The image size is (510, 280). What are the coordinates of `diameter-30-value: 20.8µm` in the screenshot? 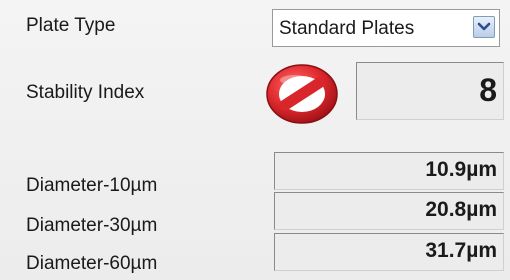 It's located at (389, 211).